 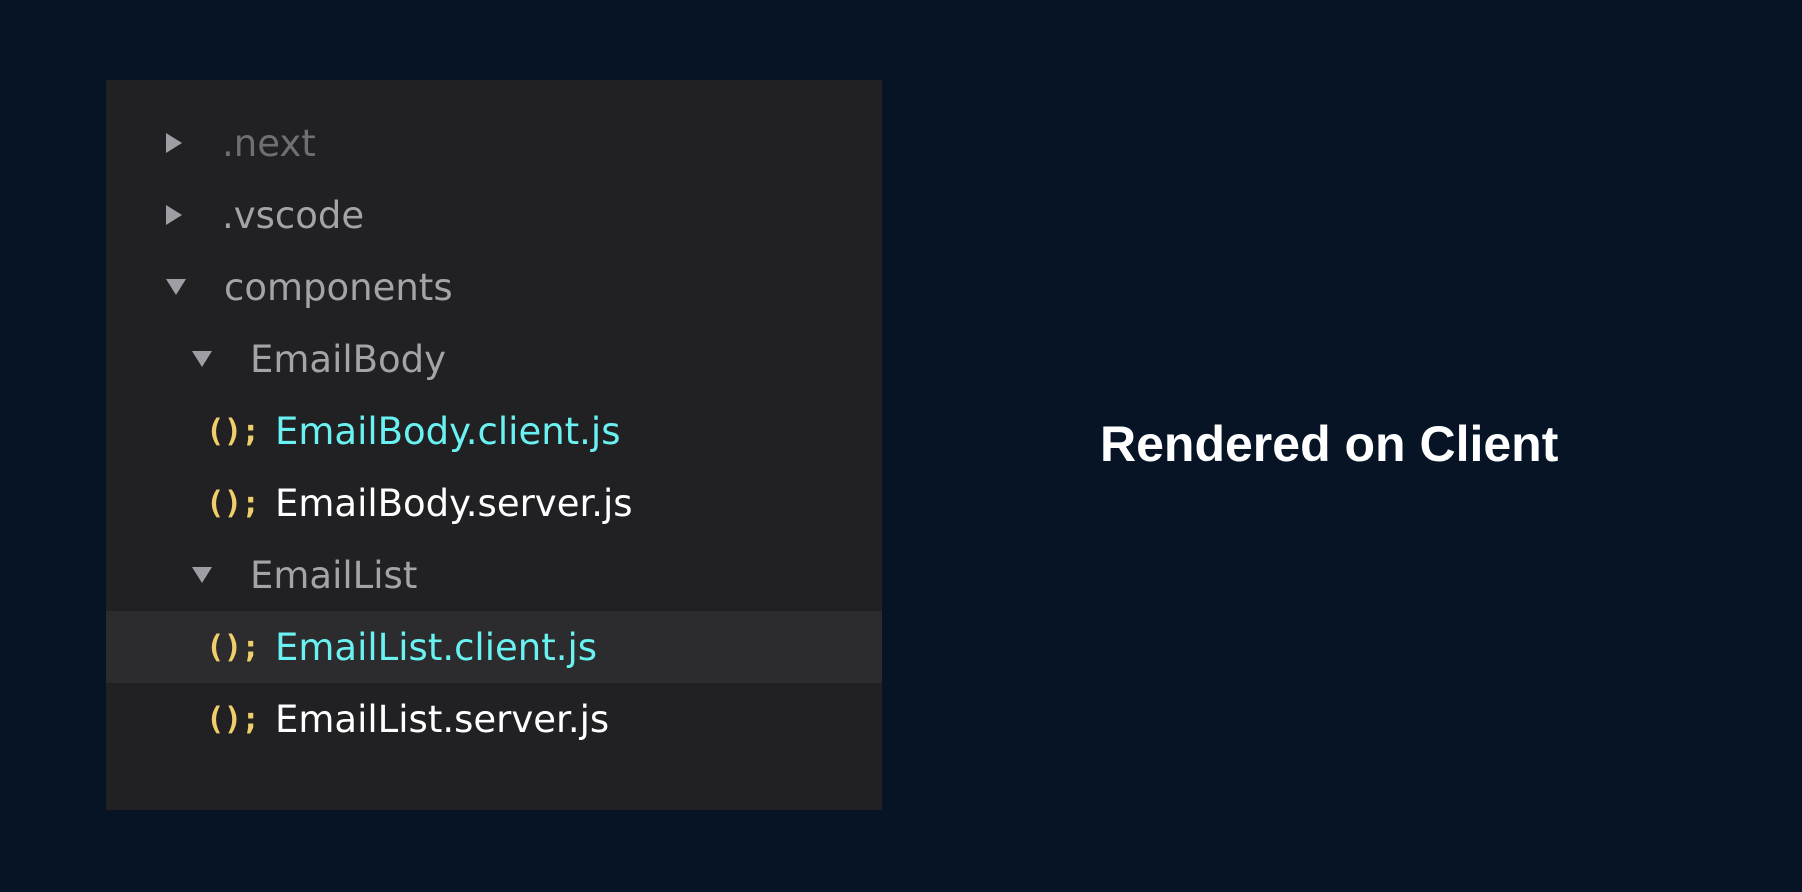 What do you see at coordinates (494, 575) in the screenshot?
I see `tree-folder-emaillist: EmailList` at bounding box center [494, 575].